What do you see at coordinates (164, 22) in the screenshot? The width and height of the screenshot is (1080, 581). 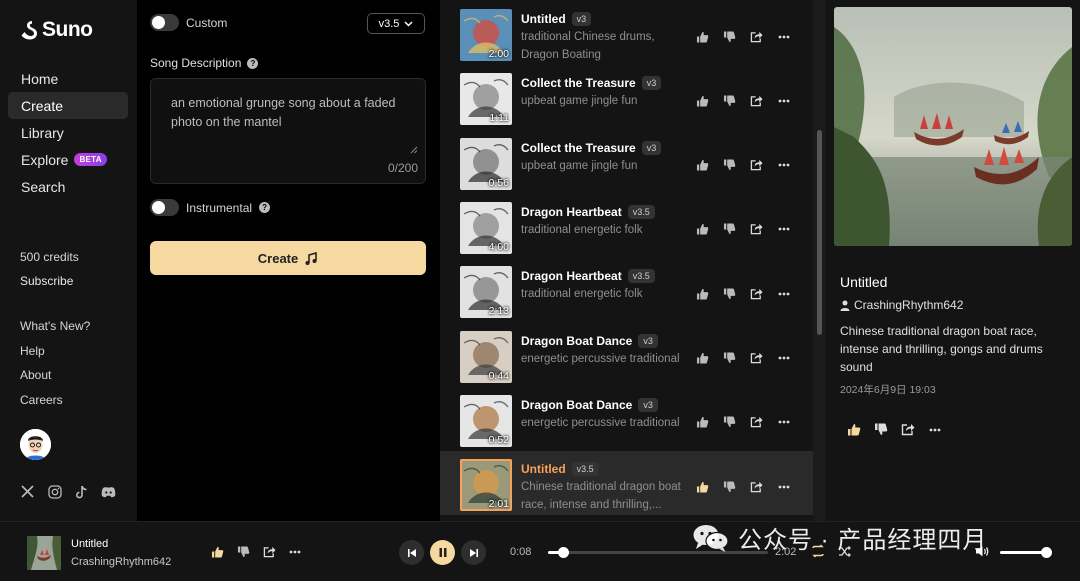 I see `custom-toggle` at bounding box center [164, 22].